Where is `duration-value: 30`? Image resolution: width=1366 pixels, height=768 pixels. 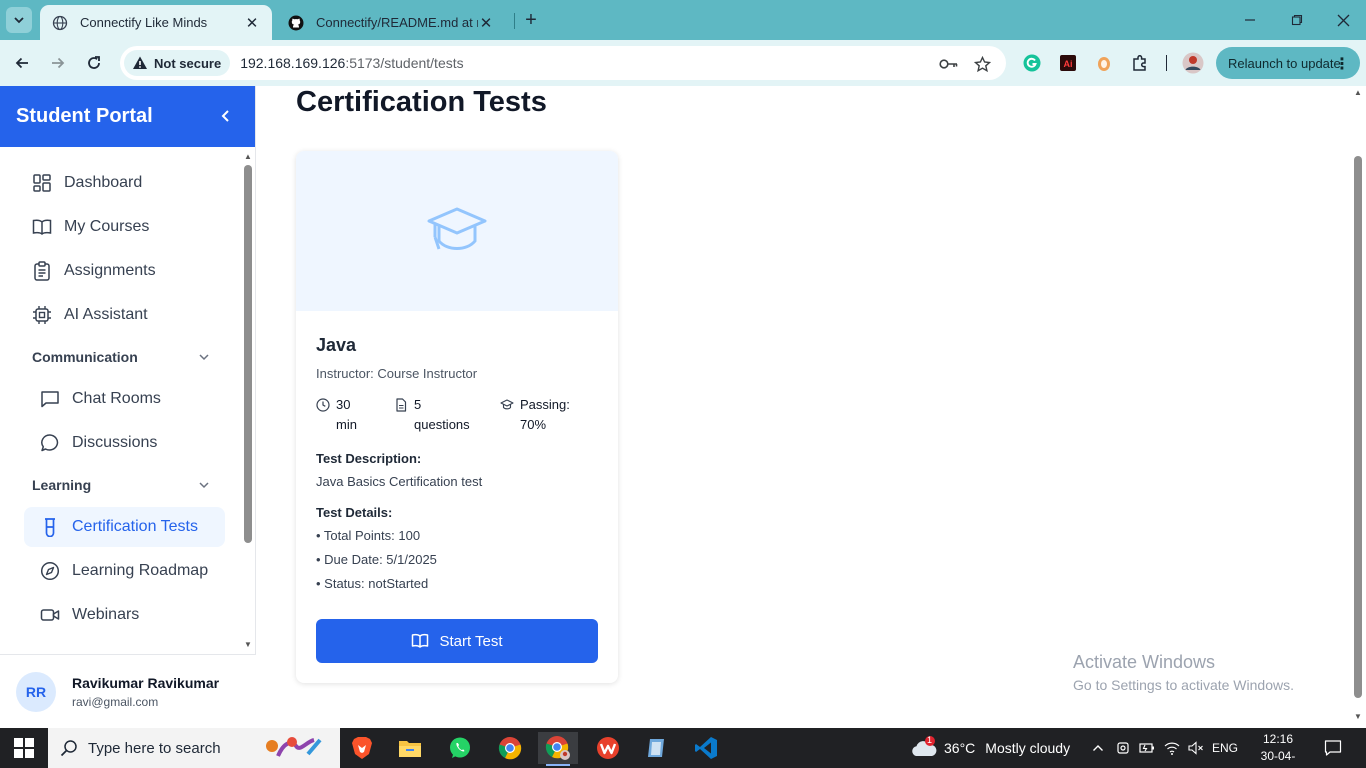
duration-value: 30 is located at coordinates (343, 404).